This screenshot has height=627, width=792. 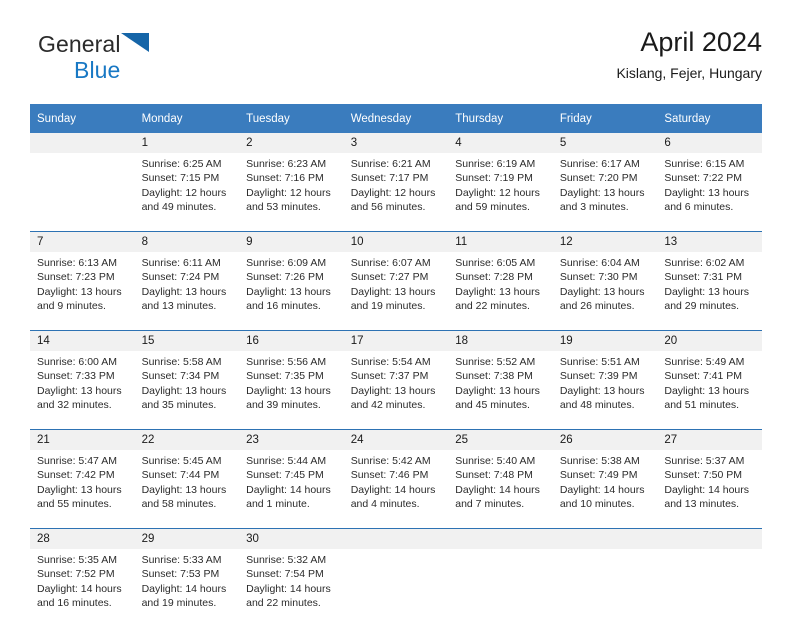 I want to click on daylight-text-line1: Daylight: 12 hours, so click(x=497, y=192).